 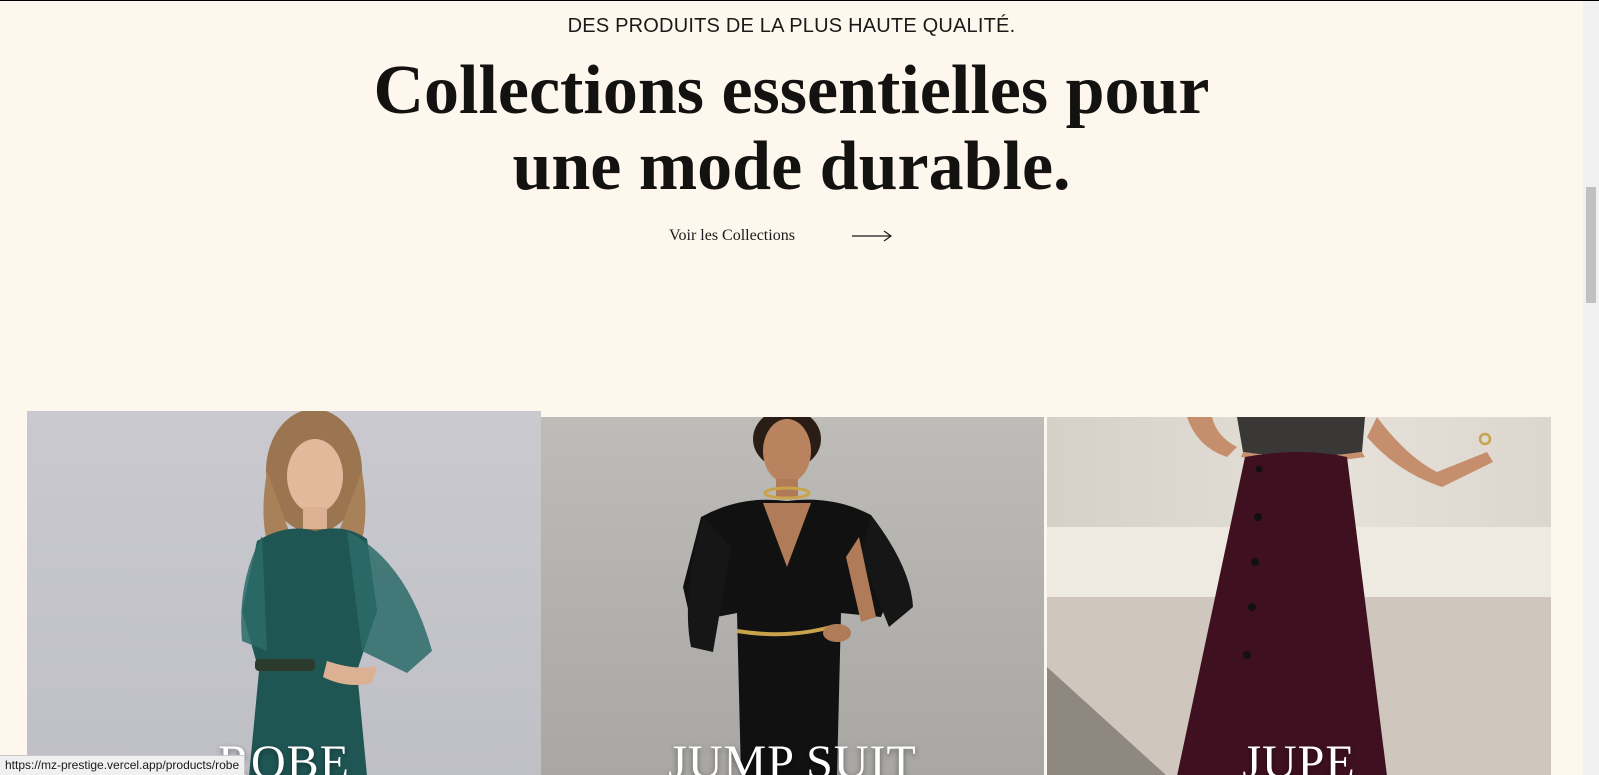 I want to click on category-card-jumpsuit: JUMP SUIT, so click(x=792, y=596).